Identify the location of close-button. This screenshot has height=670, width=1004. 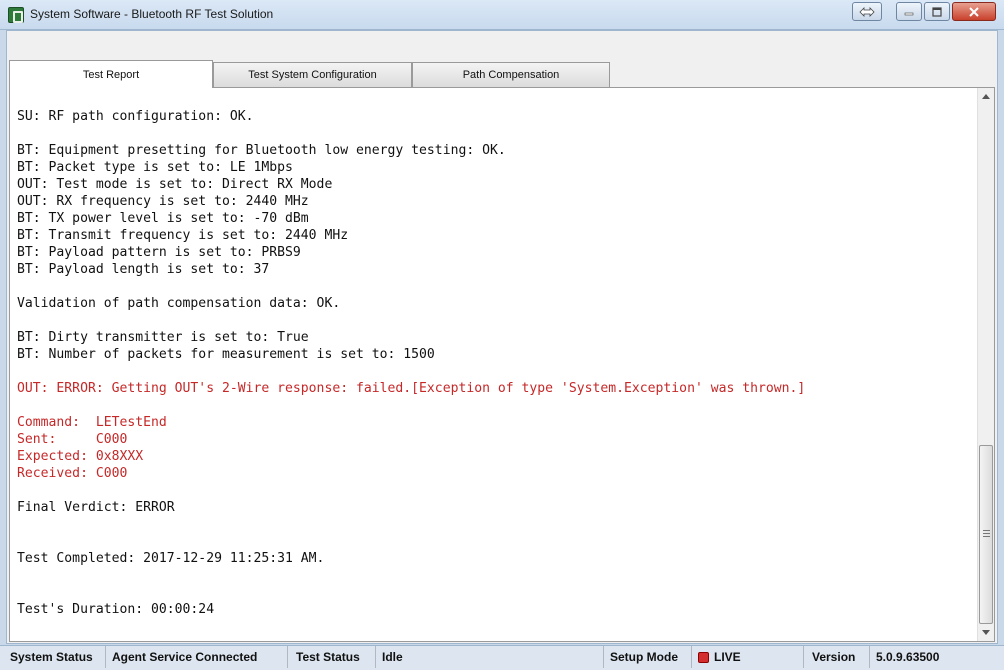
(974, 11).